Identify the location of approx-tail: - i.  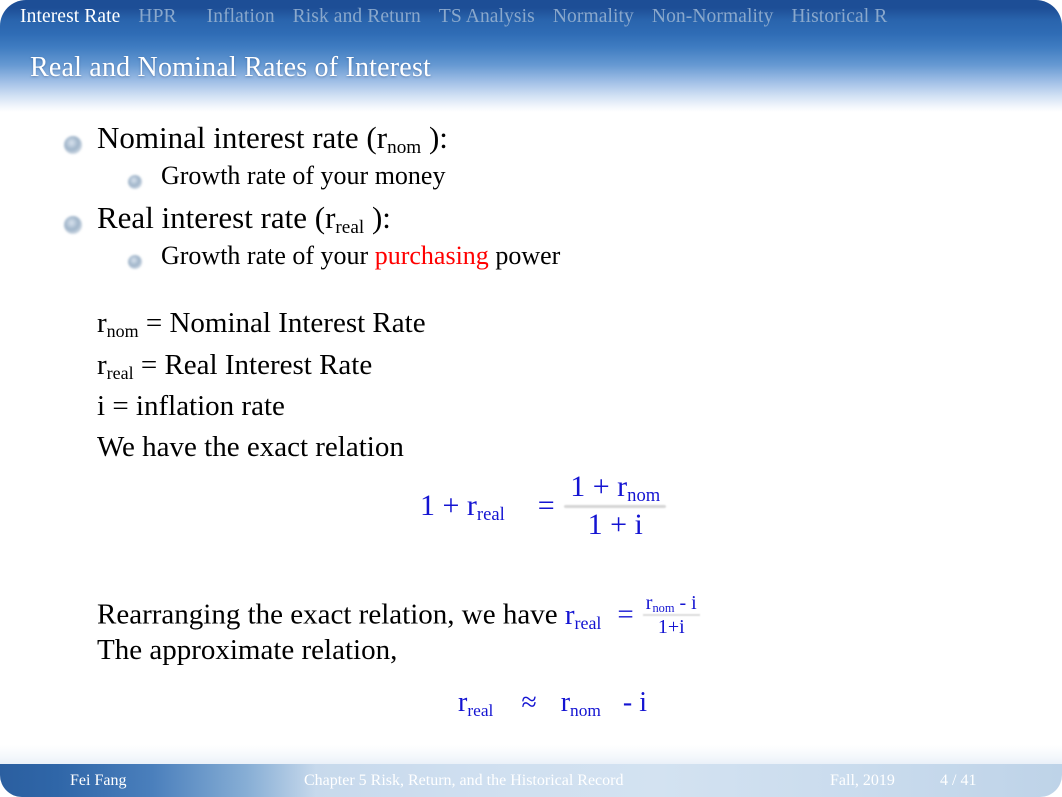
(635, 702).